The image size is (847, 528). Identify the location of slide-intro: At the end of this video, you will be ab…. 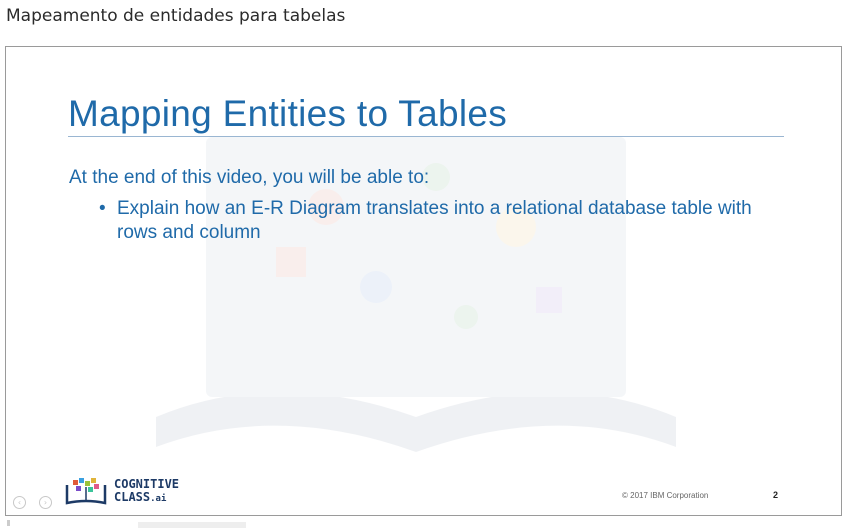
(249, 177).